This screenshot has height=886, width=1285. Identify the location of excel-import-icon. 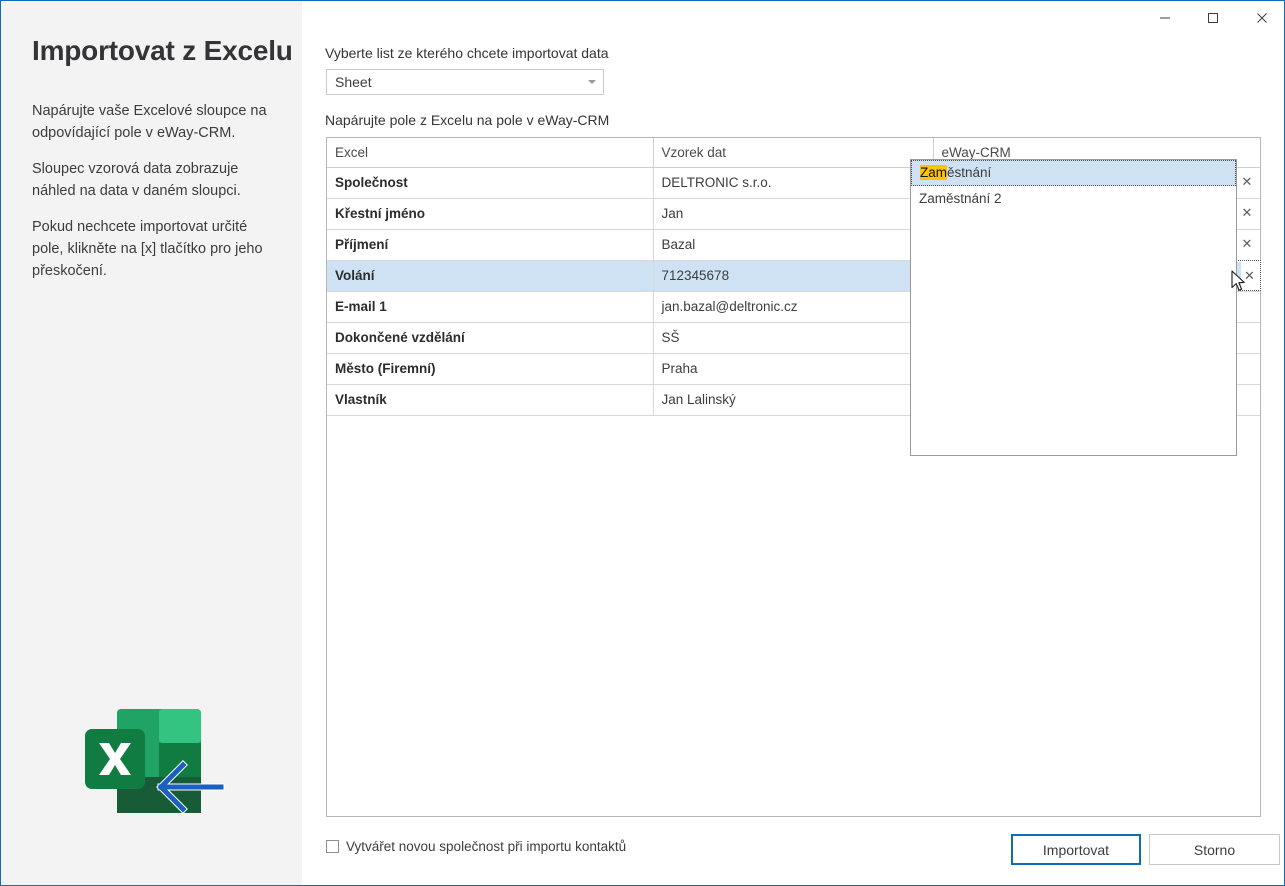
(155, 761).